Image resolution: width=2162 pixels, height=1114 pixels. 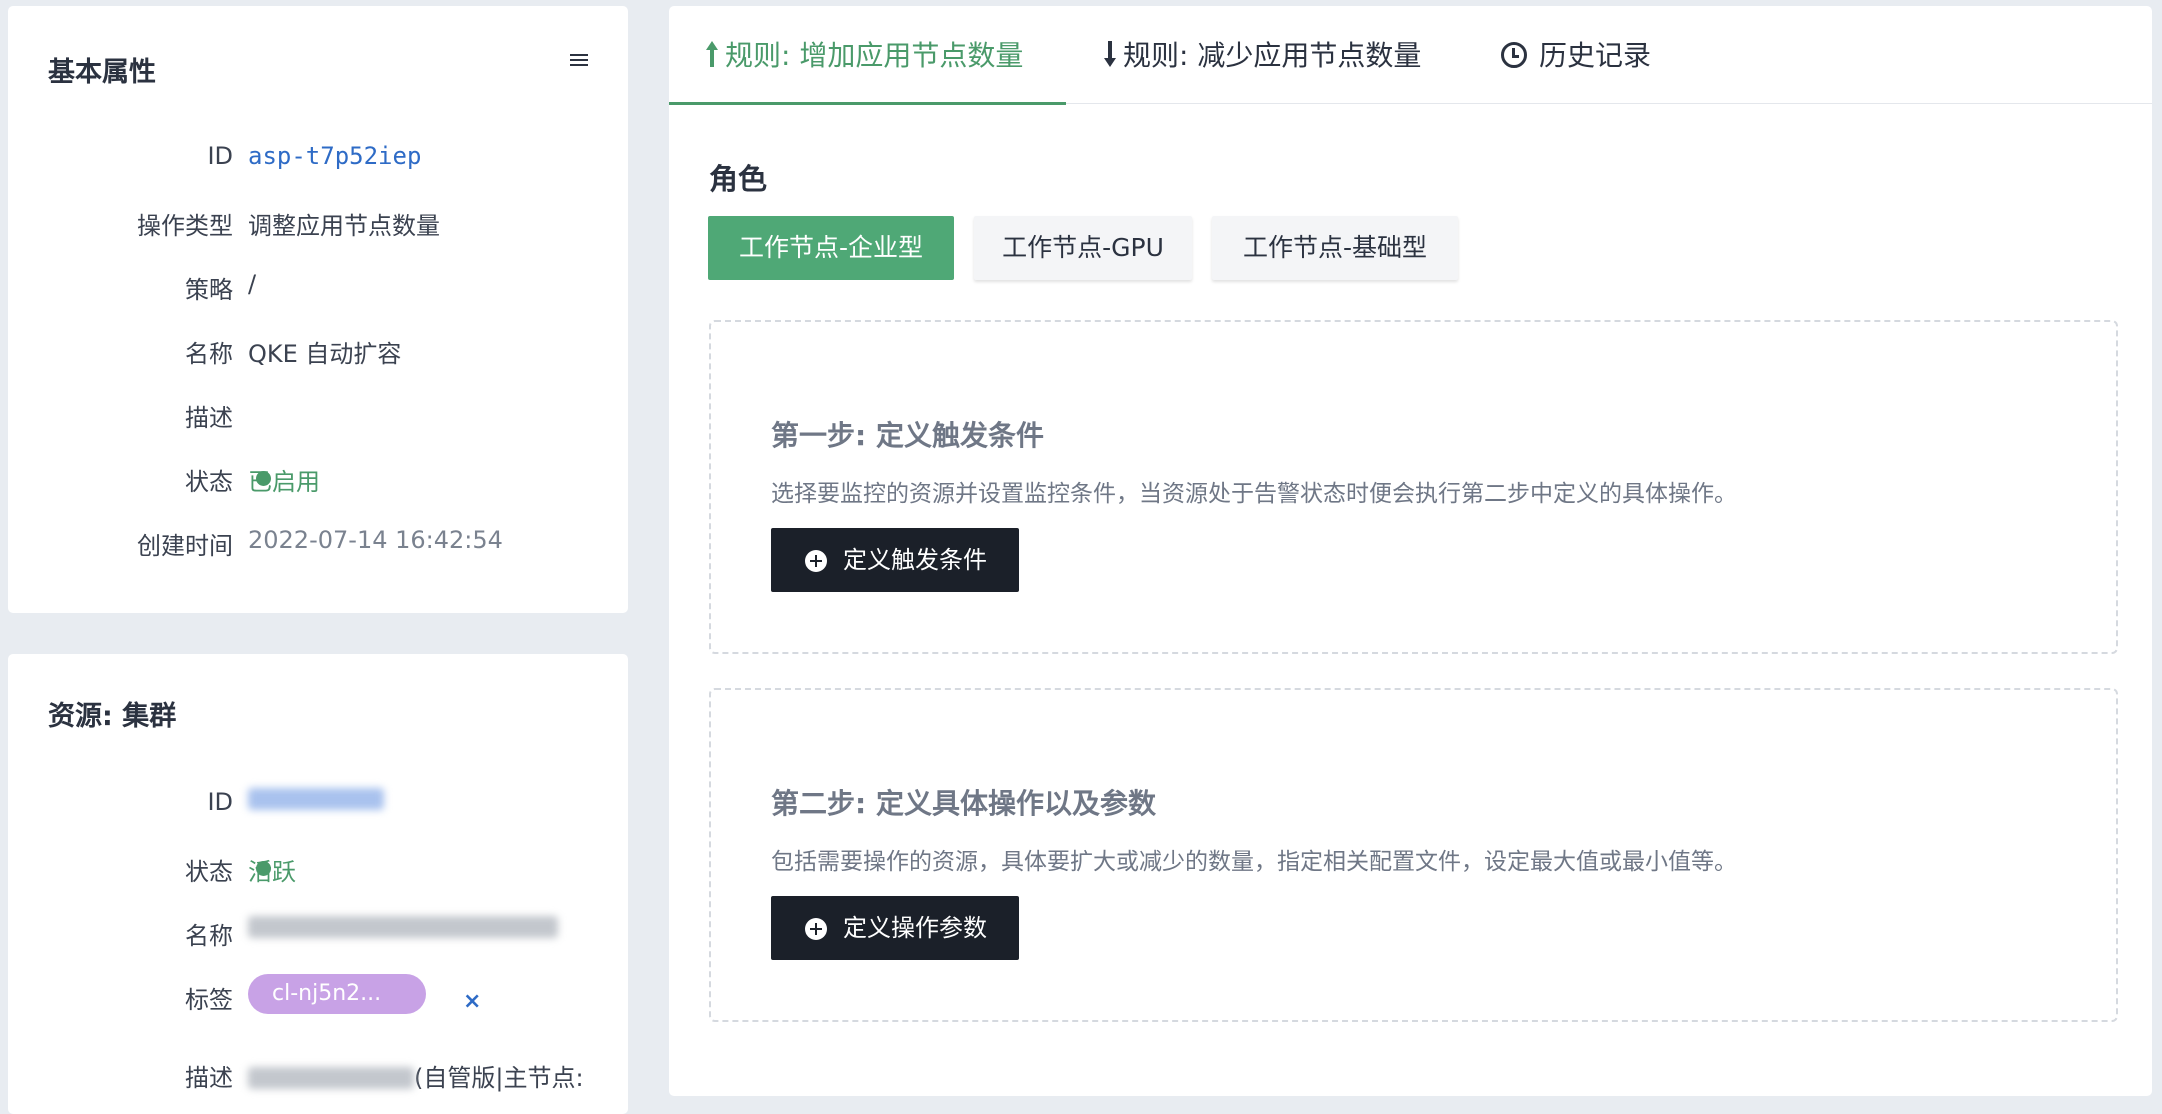 What do you see at coordinates (325, 354) in the screenshot?
I see `row-value: QKE 自动扩容` at bounding box center [325, 354].